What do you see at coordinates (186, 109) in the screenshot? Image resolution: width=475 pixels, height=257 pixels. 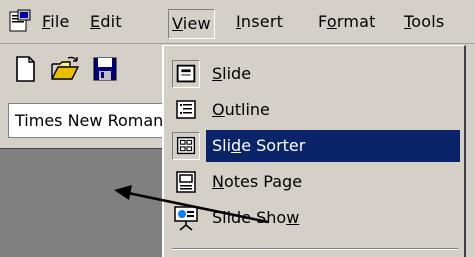 I see `outline-view-icon` at bounding box center [186, 109].